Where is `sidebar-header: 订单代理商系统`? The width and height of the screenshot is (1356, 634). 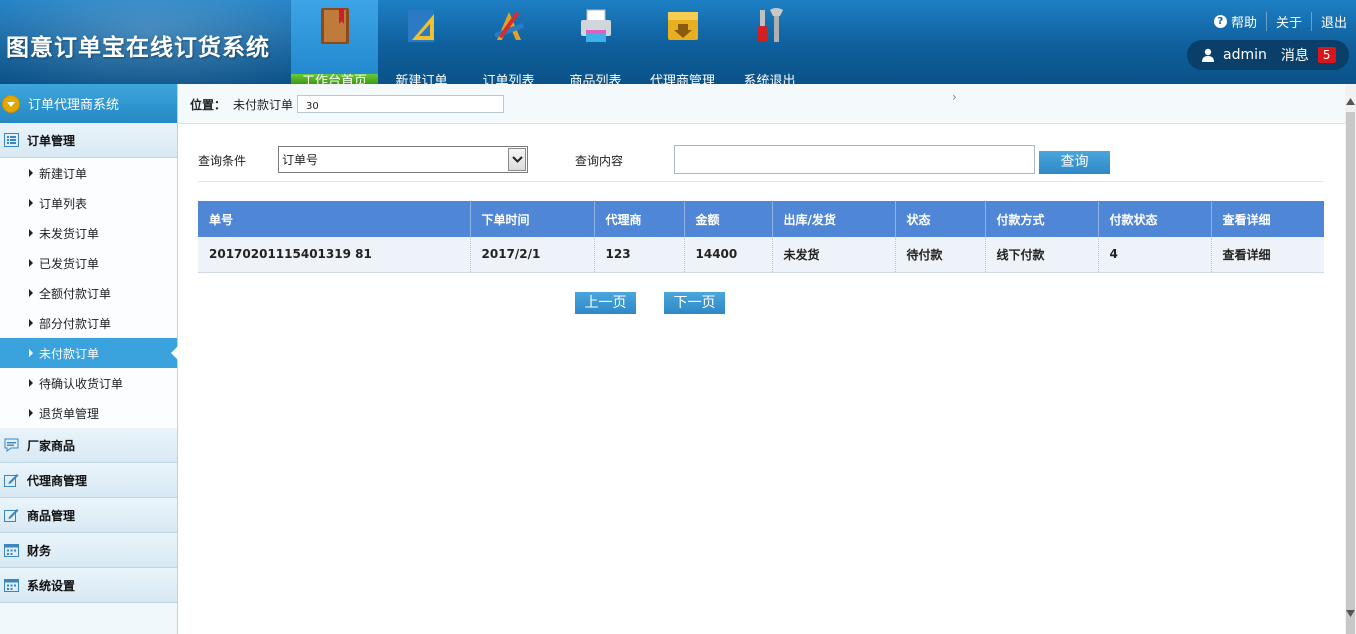 sidebar-header: 订单代理商系统 is located at coordinates (88, 103).